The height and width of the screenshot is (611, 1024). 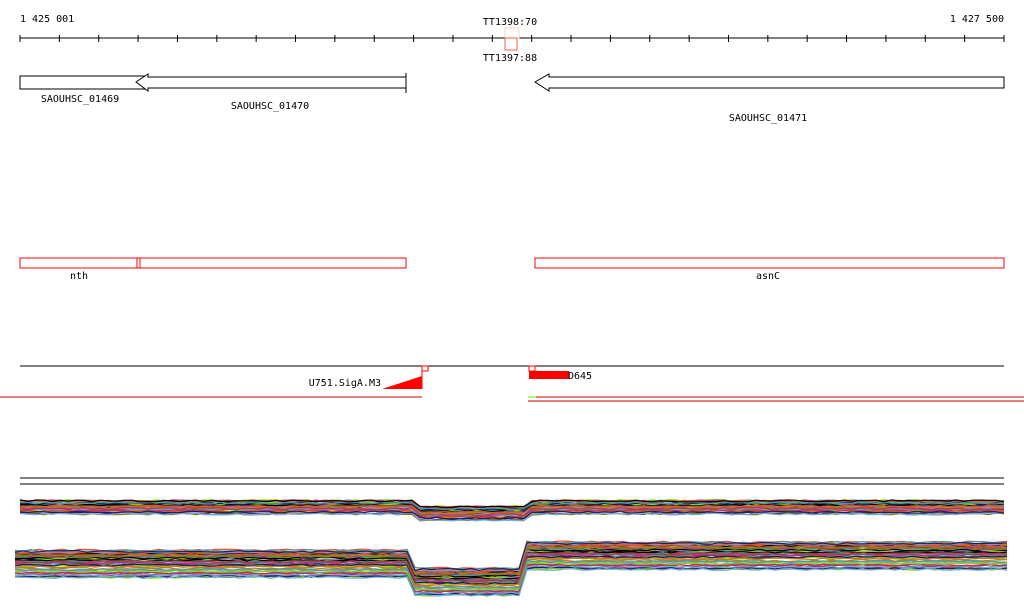 What do you see at coordinates (512, 269) in the screenshot?
I see `gene-name-track: nth asnC` at bounding box center [512, 269].